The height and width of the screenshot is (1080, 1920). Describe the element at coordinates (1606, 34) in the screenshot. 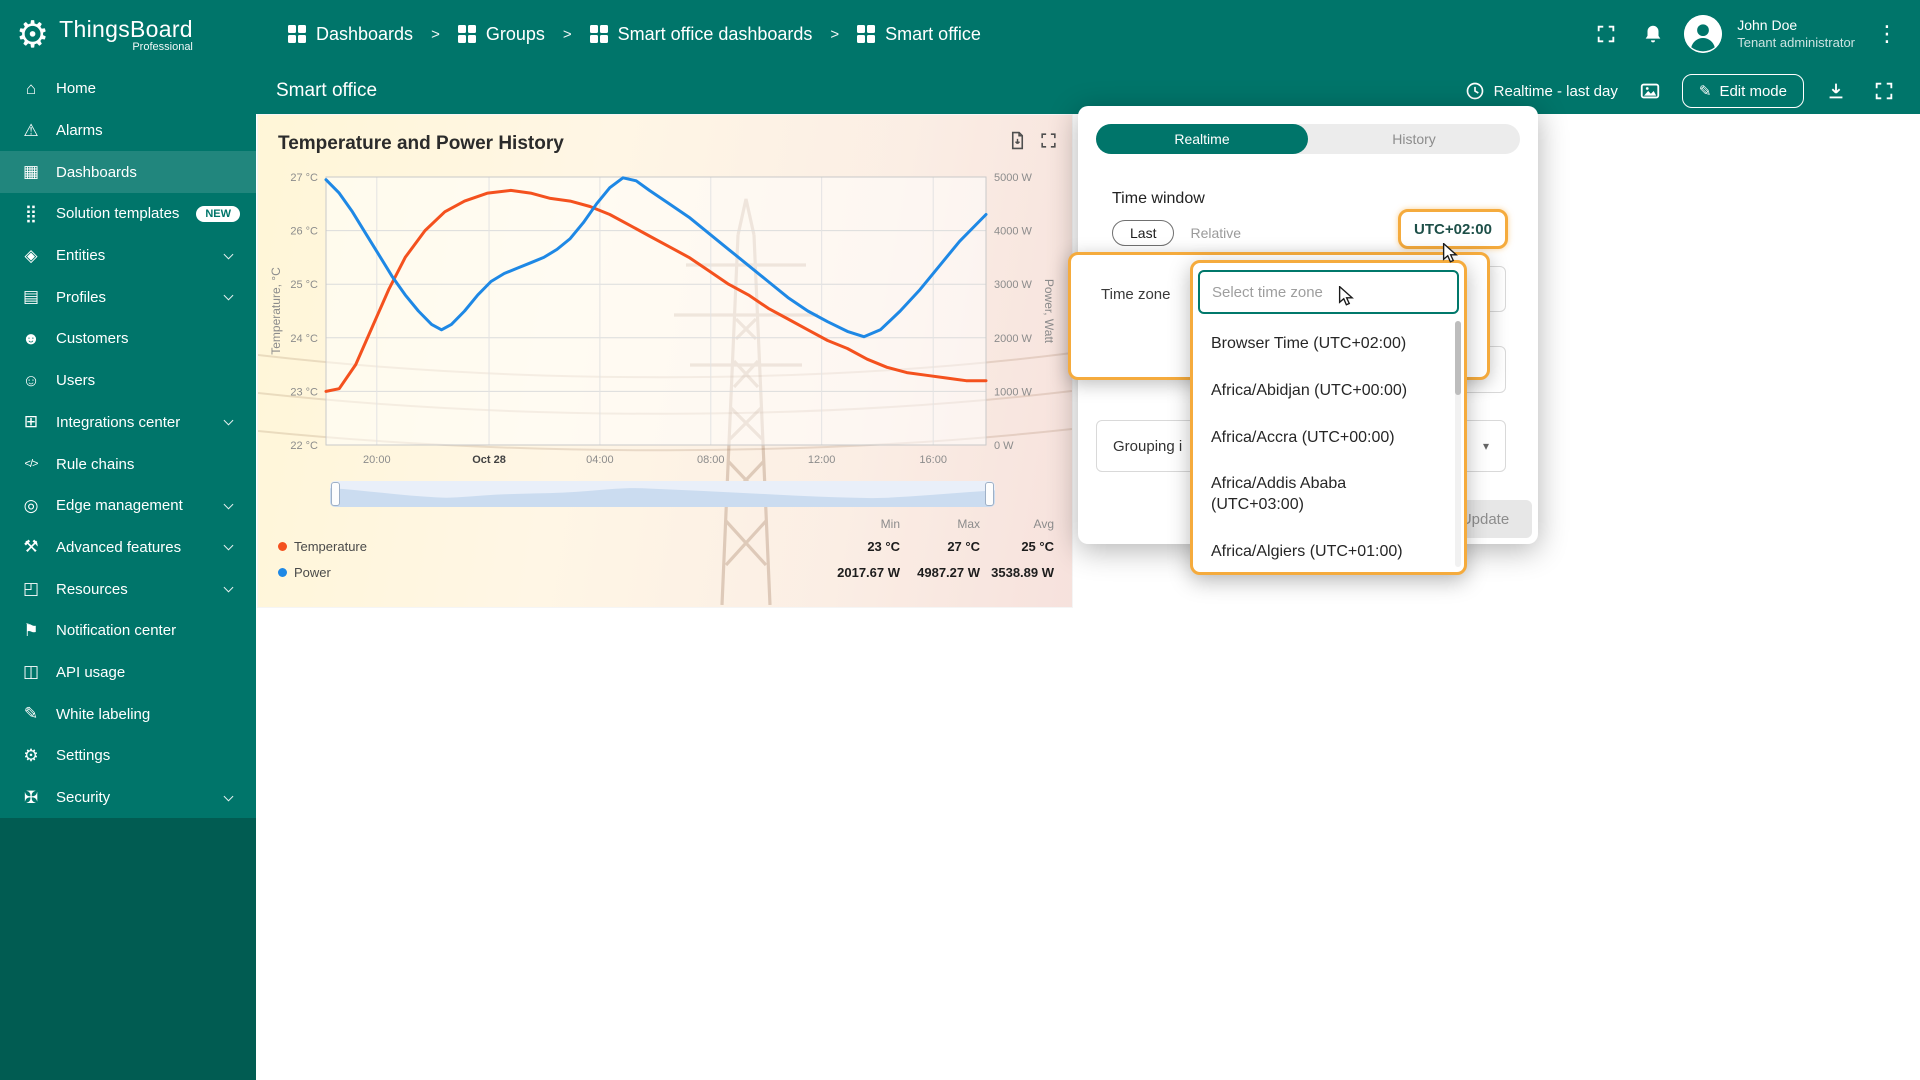

I see `fullscreen-icon` at that location.